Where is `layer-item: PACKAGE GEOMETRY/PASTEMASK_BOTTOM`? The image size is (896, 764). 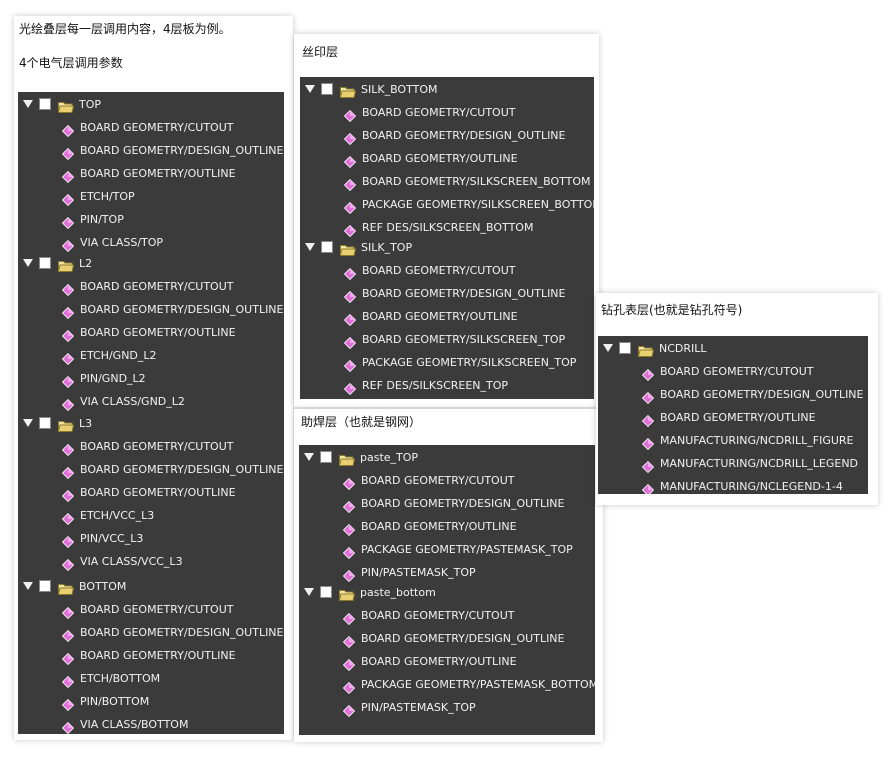 layer-item: PACKAGE GEOMETRY/PASTEMASK_BOTTOM is located at coordinates (447, 685).